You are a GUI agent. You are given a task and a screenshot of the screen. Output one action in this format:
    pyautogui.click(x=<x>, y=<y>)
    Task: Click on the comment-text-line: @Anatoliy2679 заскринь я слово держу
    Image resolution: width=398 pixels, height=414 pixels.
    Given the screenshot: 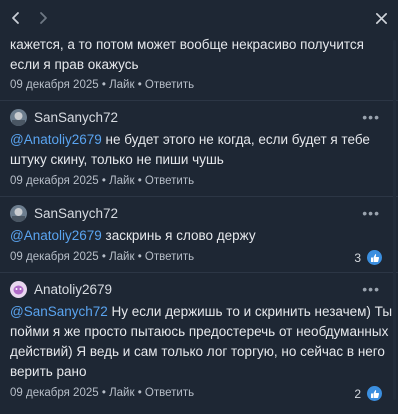 What is the action you would take?
    pyautogui.click(x=133, y=235)
    